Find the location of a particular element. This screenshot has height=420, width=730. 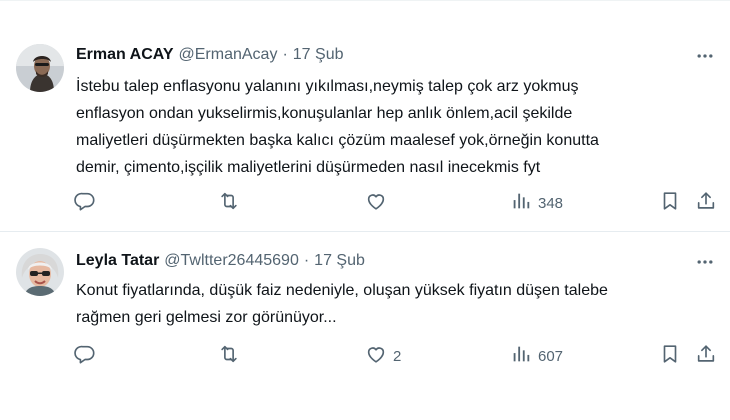

author-handle: @ErmanAcay is located at coordinates (228, 55).